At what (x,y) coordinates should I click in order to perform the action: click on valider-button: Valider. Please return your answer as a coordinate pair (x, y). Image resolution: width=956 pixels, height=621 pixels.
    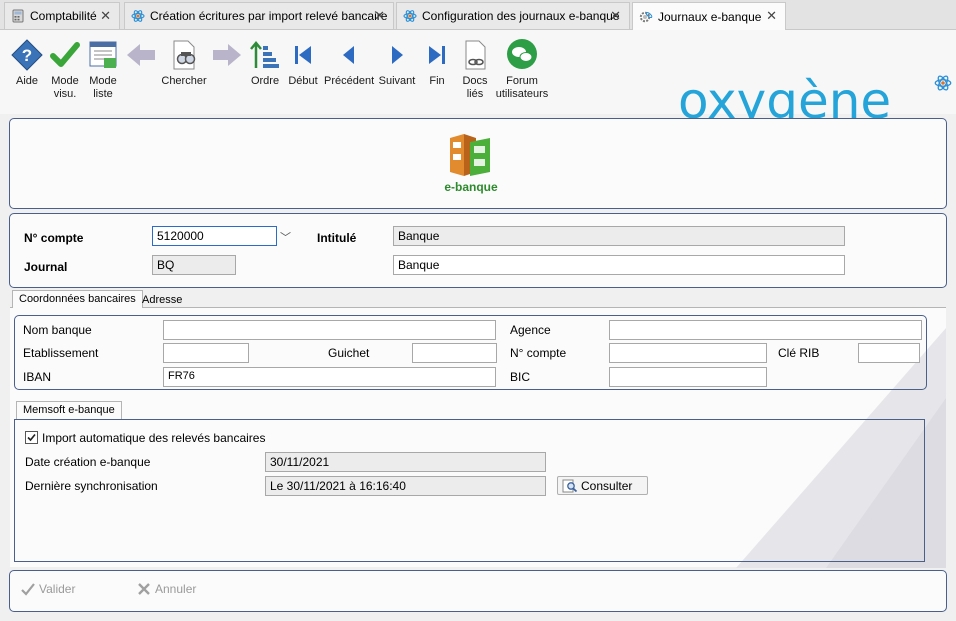
    Looking at the image, I should click on (47, 589).